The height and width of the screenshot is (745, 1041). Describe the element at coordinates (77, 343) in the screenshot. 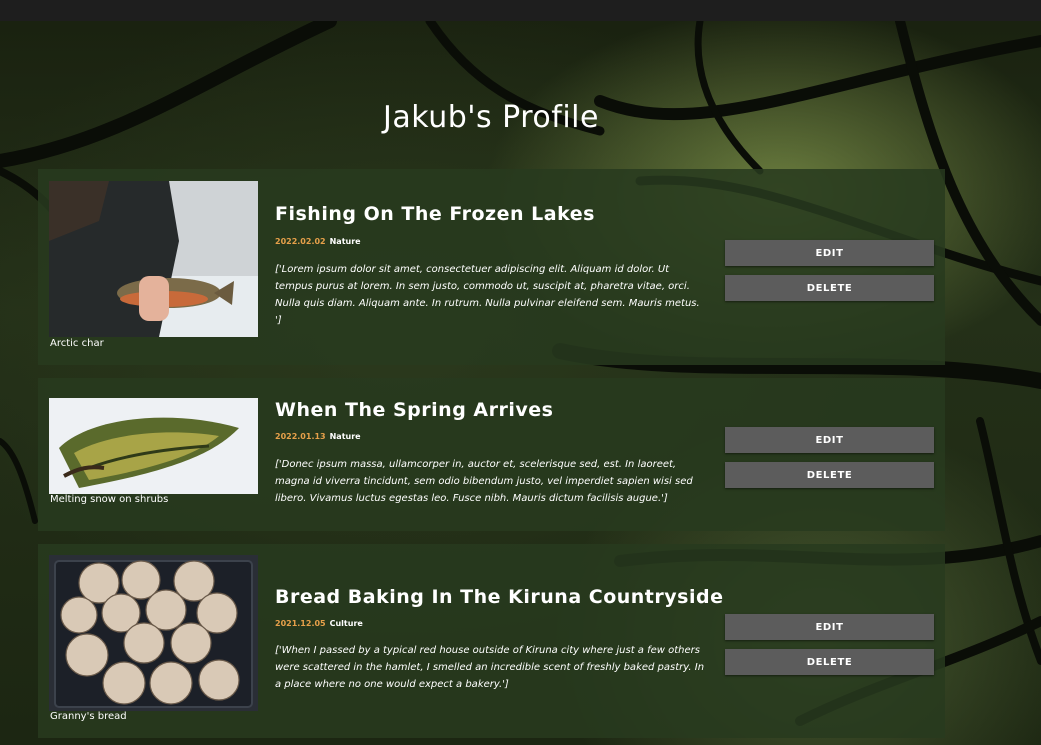

I see `image-caption: Arctic char` at that location.